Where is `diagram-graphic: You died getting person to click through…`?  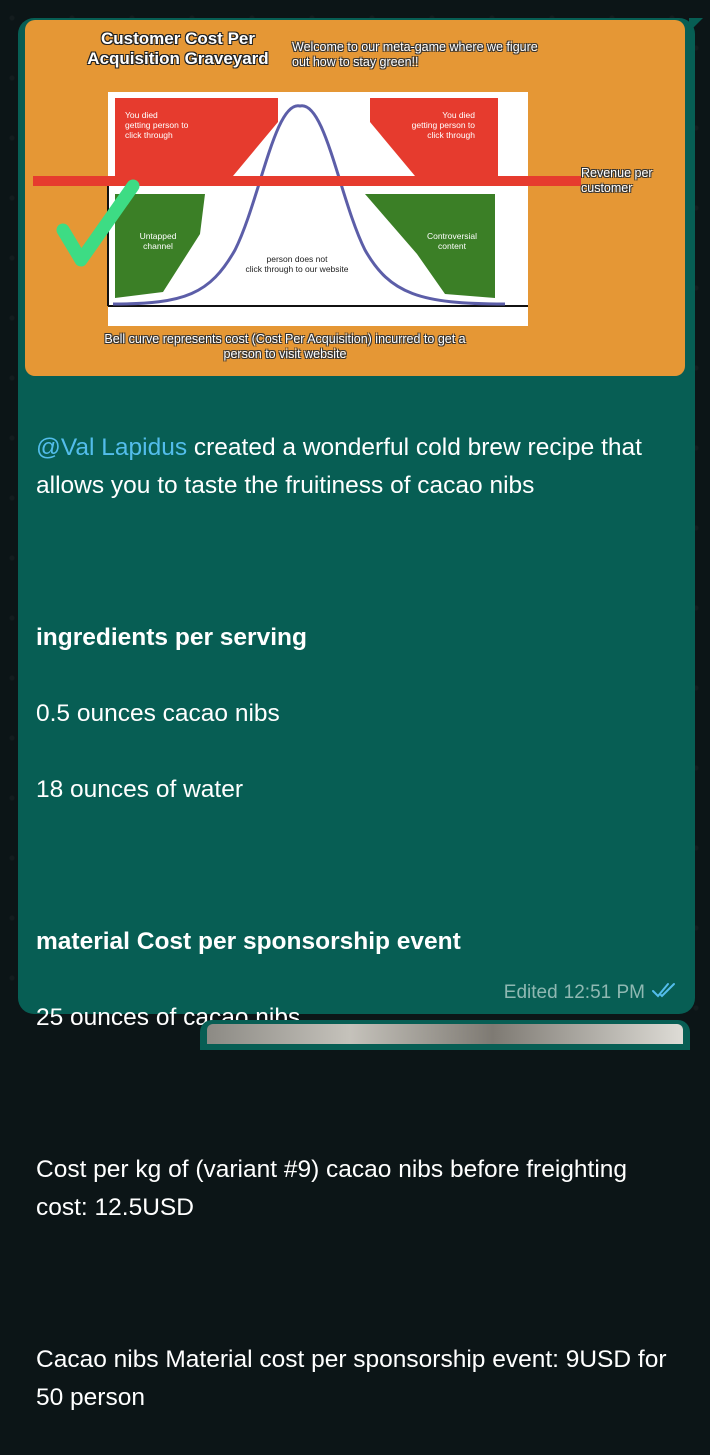
diagram-graphic: You died getting person to click through… is located at coordinates (307, 209).